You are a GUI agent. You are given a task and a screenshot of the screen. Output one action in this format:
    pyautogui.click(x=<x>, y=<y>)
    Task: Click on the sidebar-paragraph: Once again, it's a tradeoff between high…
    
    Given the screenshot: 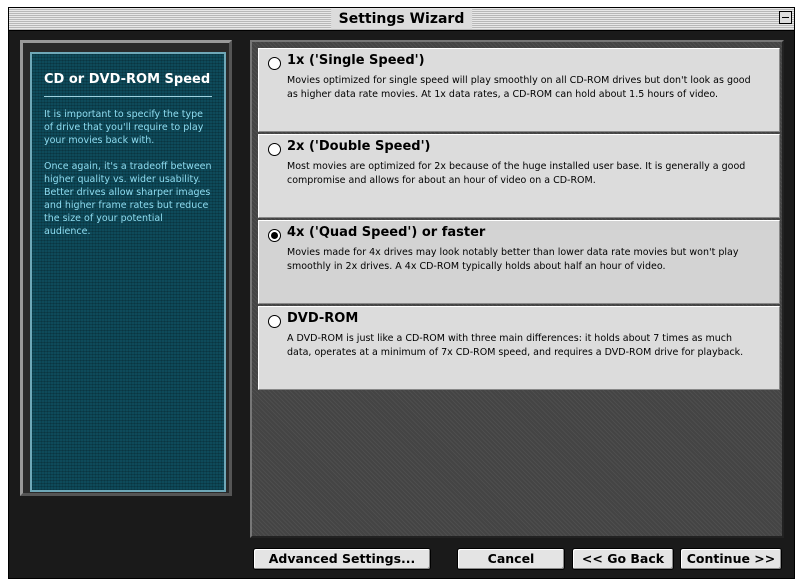 What is the action you would take?
    pyautogui.click(x=128, y=199)
    